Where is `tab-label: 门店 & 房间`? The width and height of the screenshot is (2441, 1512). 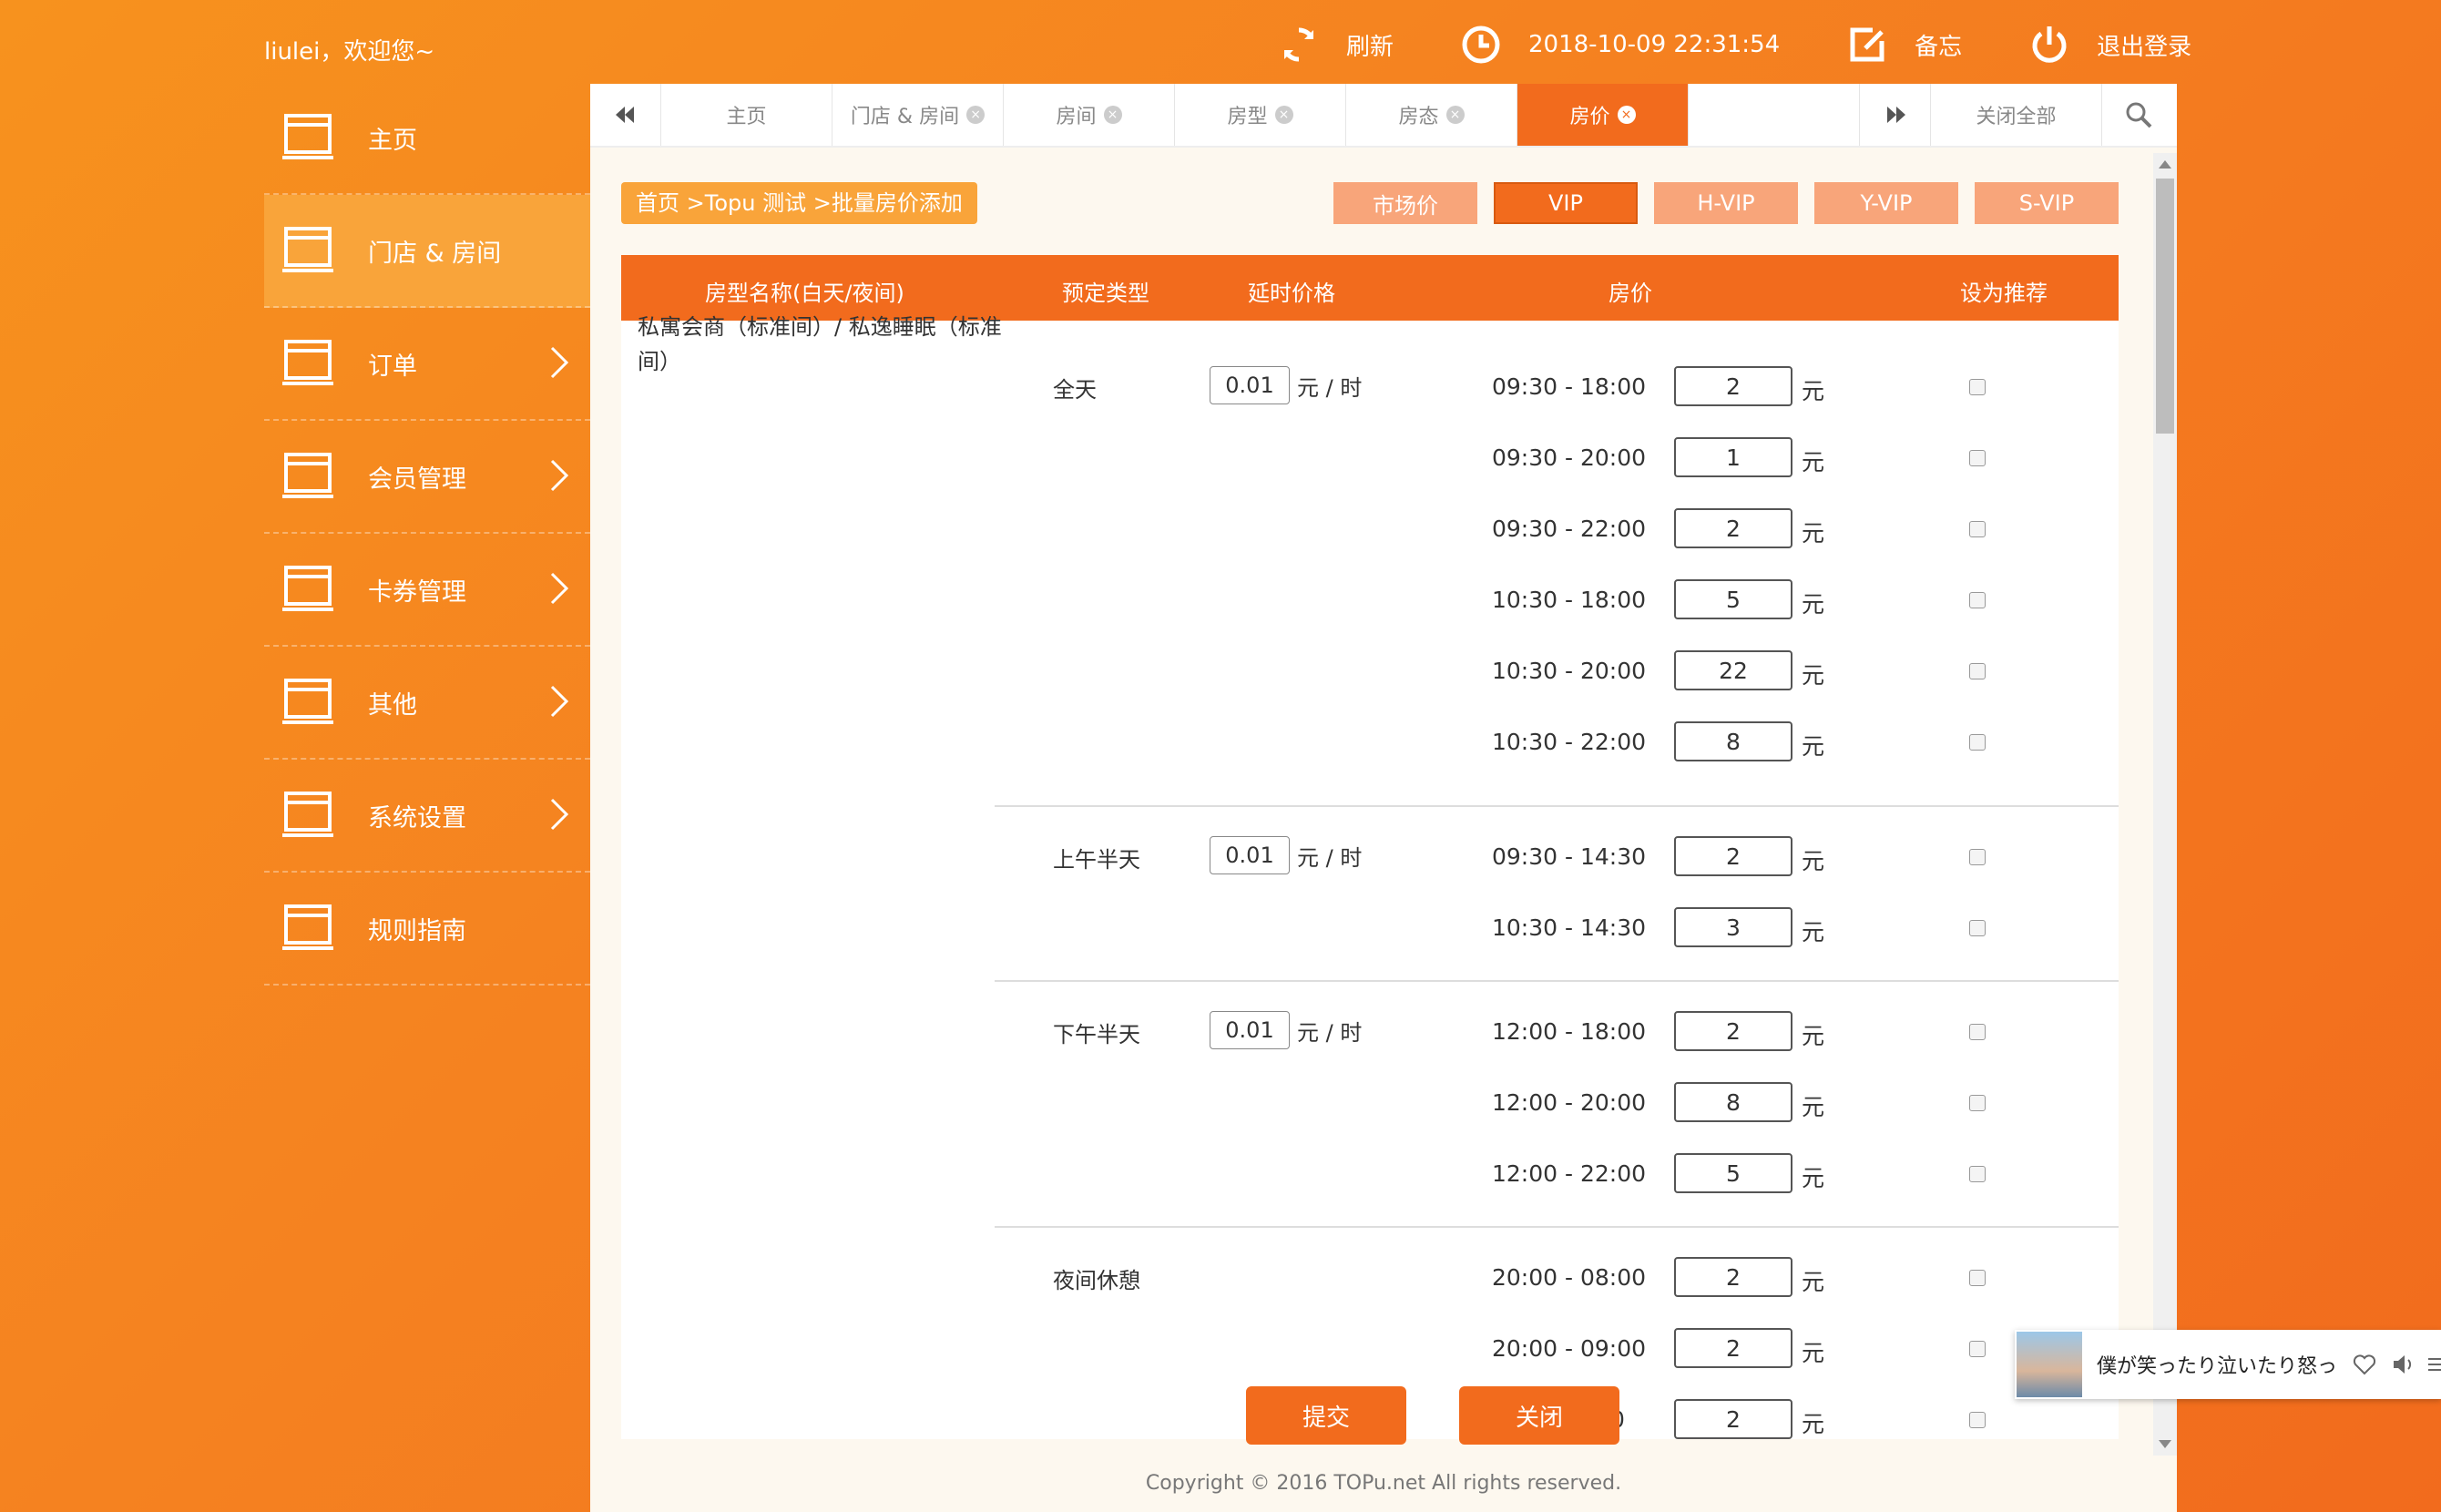
tab-label: 门店 & 房间 is located at coordinates (905, 117).